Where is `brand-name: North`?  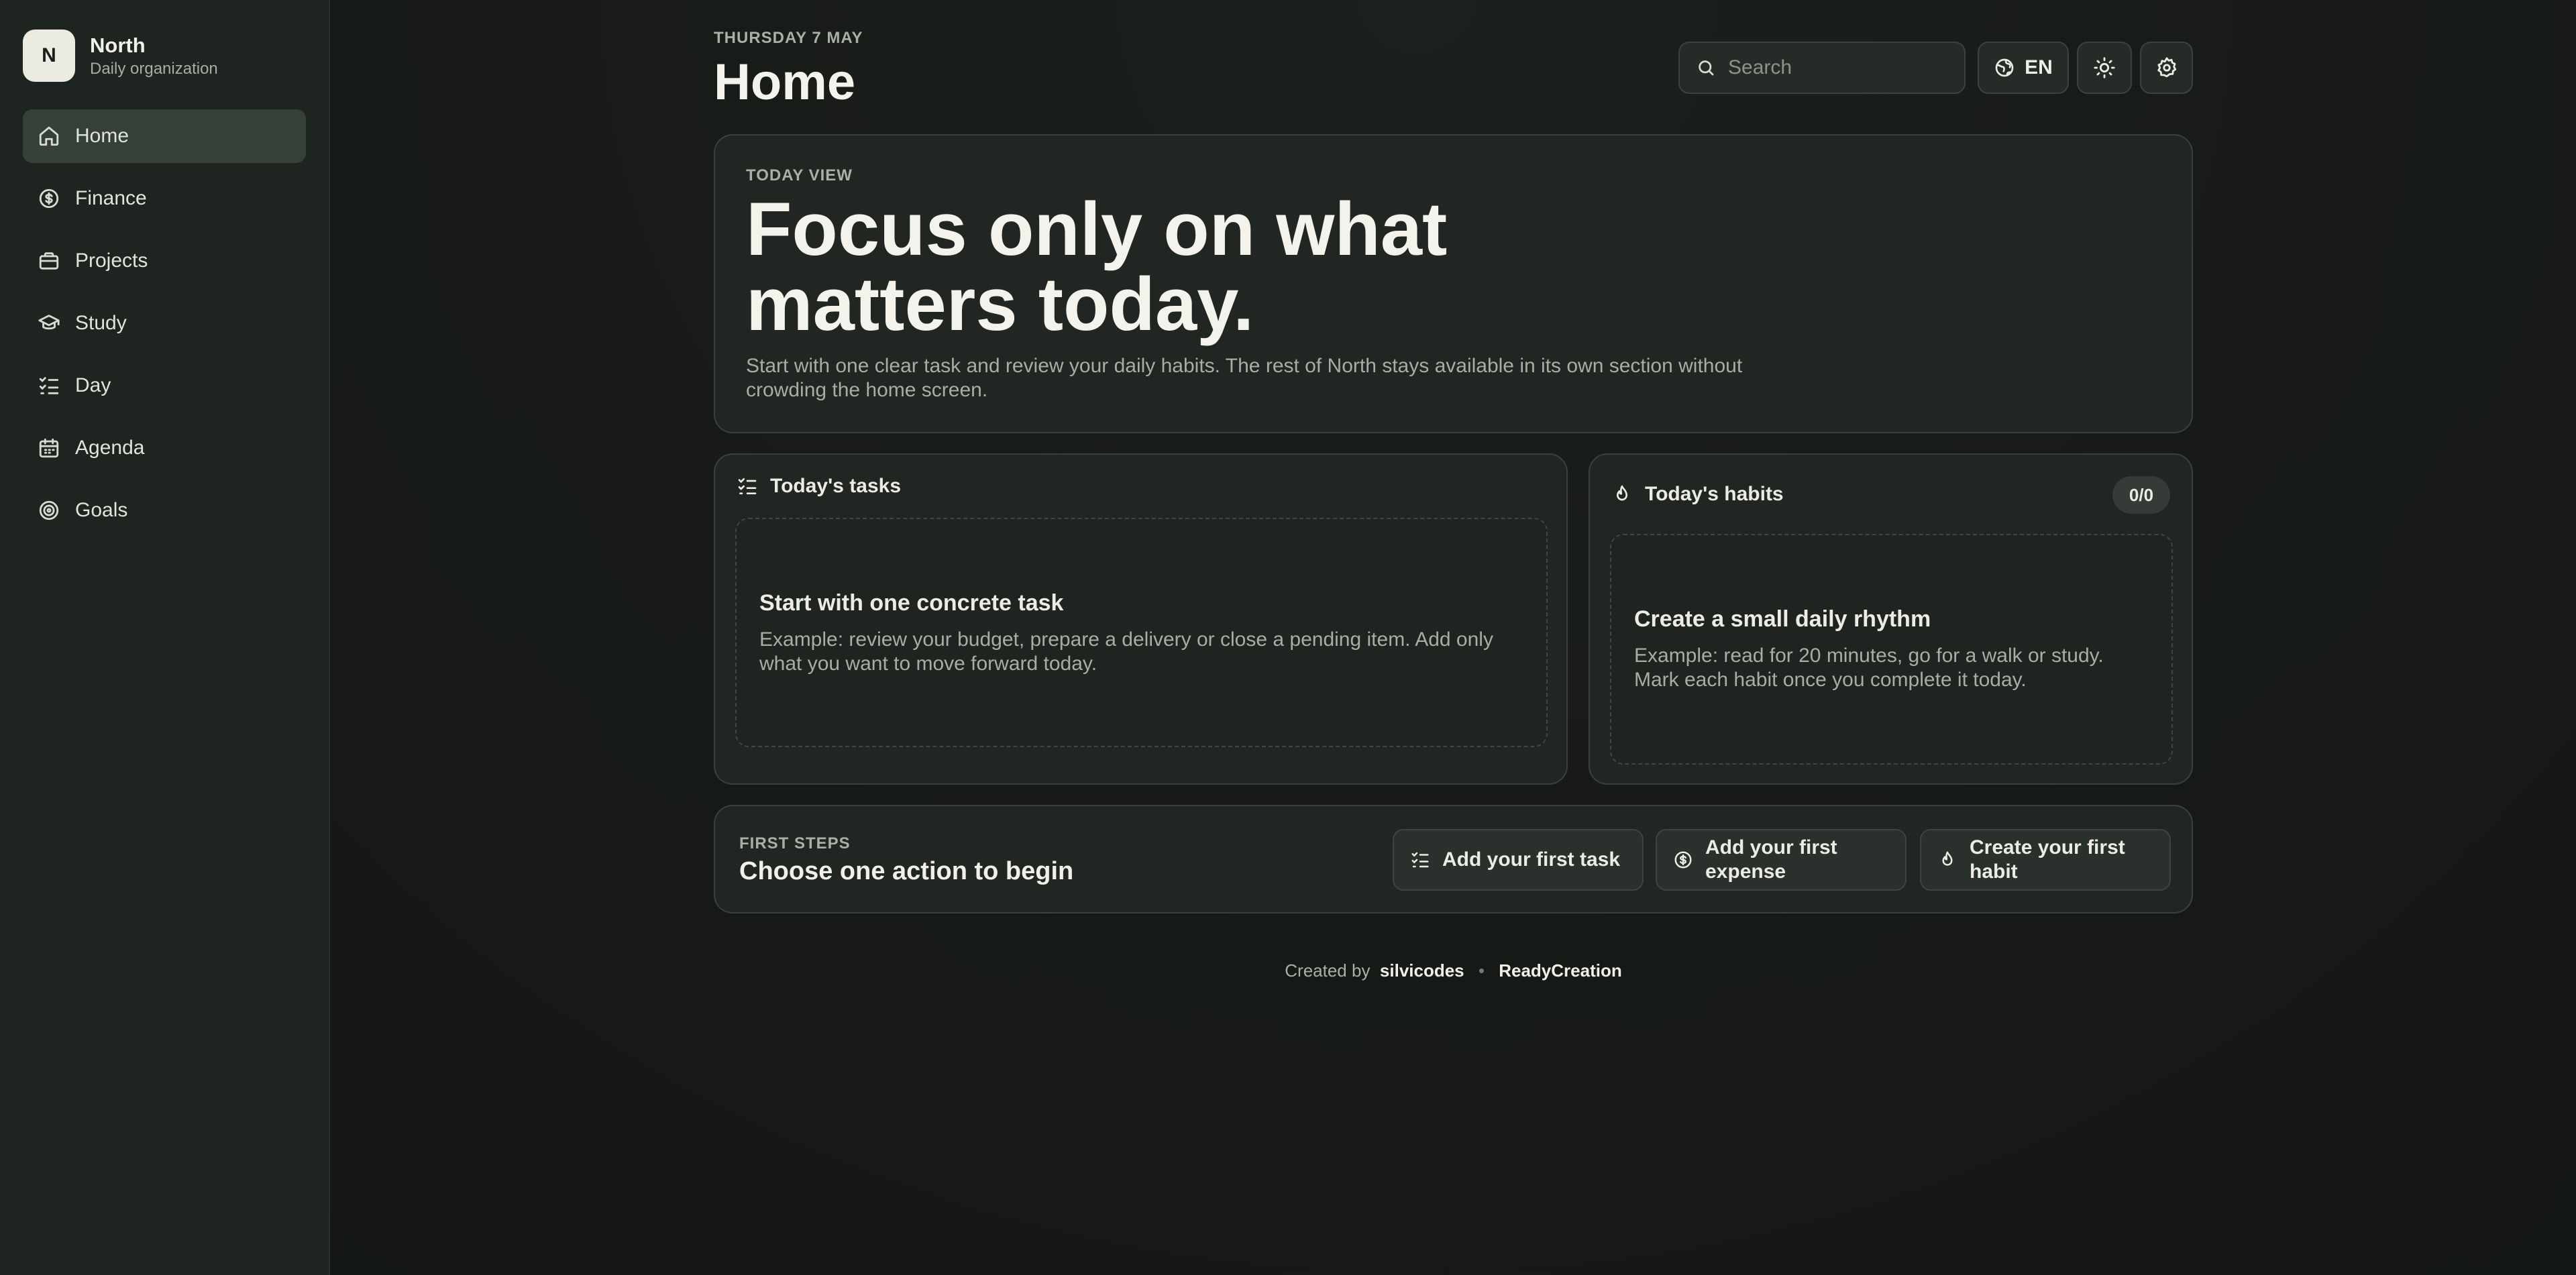 brand-name: North is located at coordinates (118, 45).